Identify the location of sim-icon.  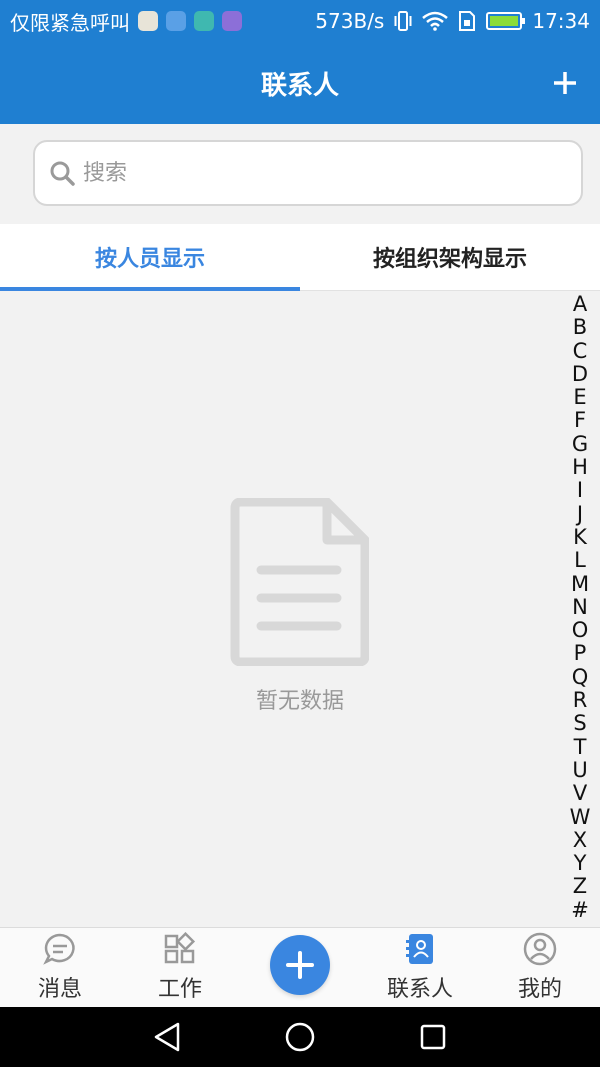
(467, 21).